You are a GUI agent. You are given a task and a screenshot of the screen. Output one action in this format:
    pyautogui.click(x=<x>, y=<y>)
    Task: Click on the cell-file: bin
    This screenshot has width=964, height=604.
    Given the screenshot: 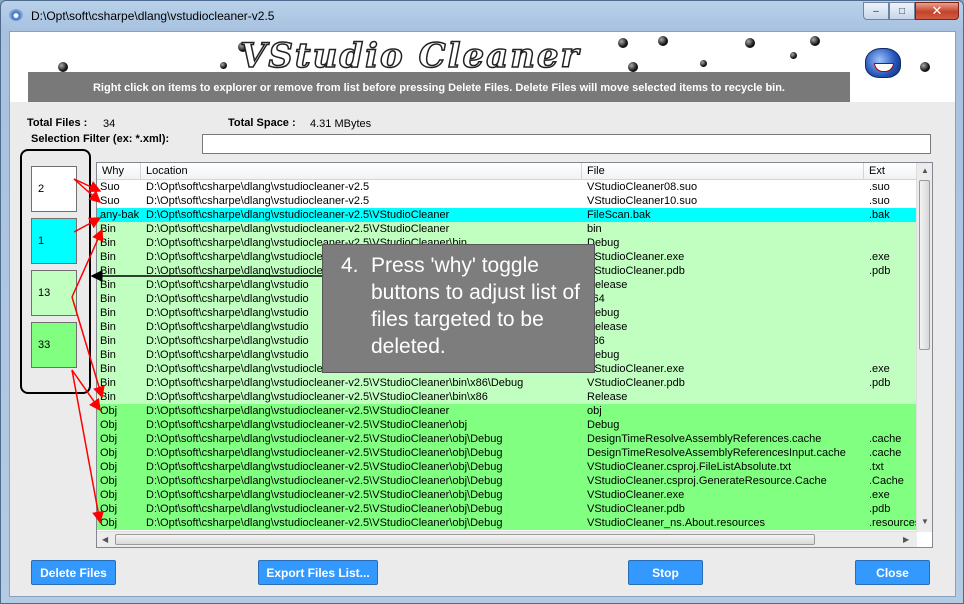 What is the action you would take?
    pyautogui.click(x=594, y=229)
    